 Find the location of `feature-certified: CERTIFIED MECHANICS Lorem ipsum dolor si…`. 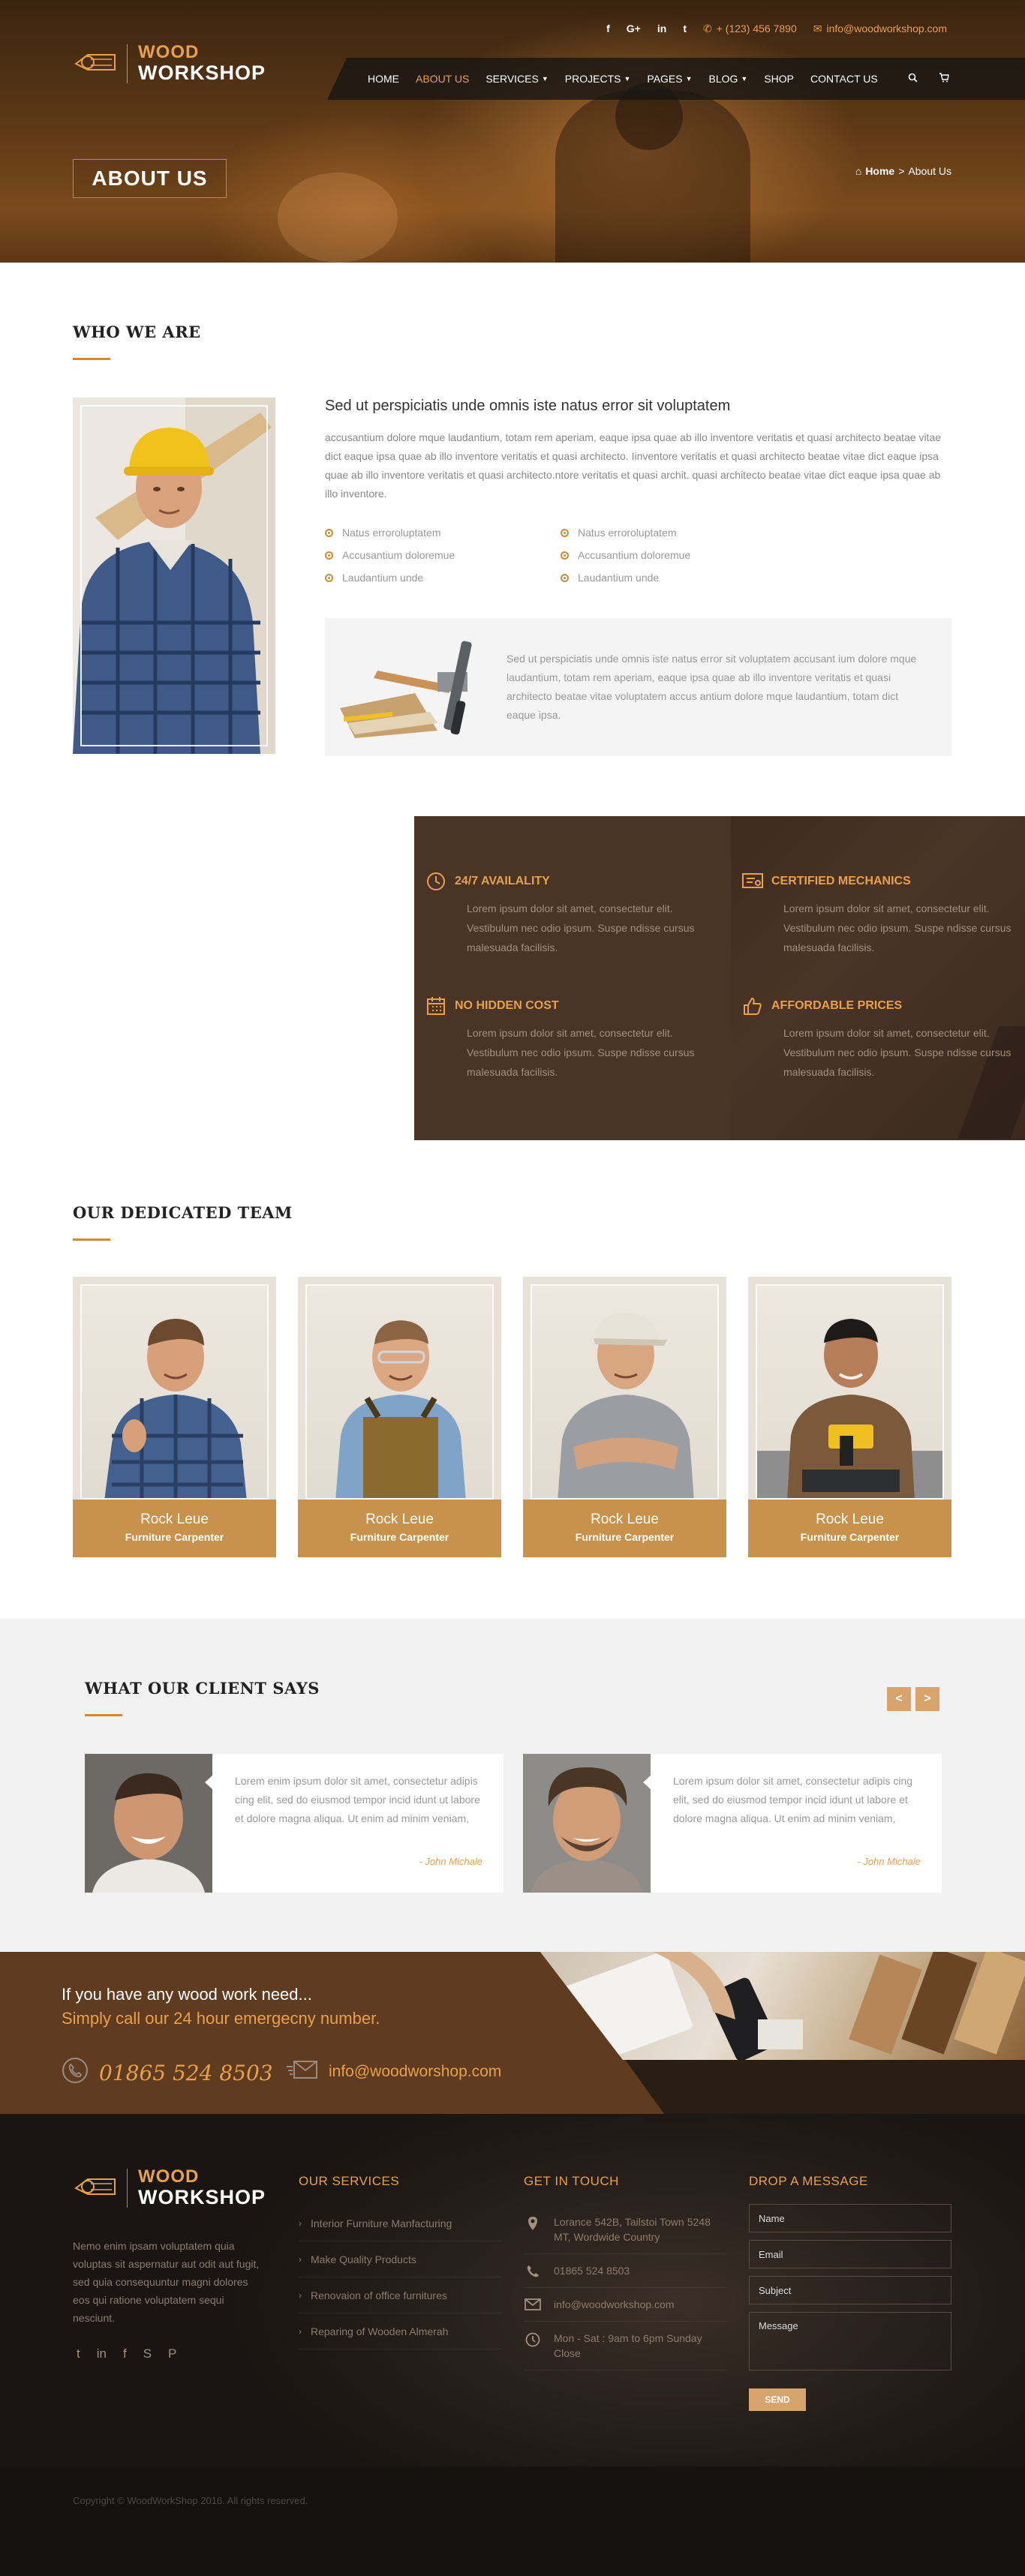

feature-certified: CERTIFIED MECHANICS Lorem ipsum dolor si… is located at coordinates (883, 913).